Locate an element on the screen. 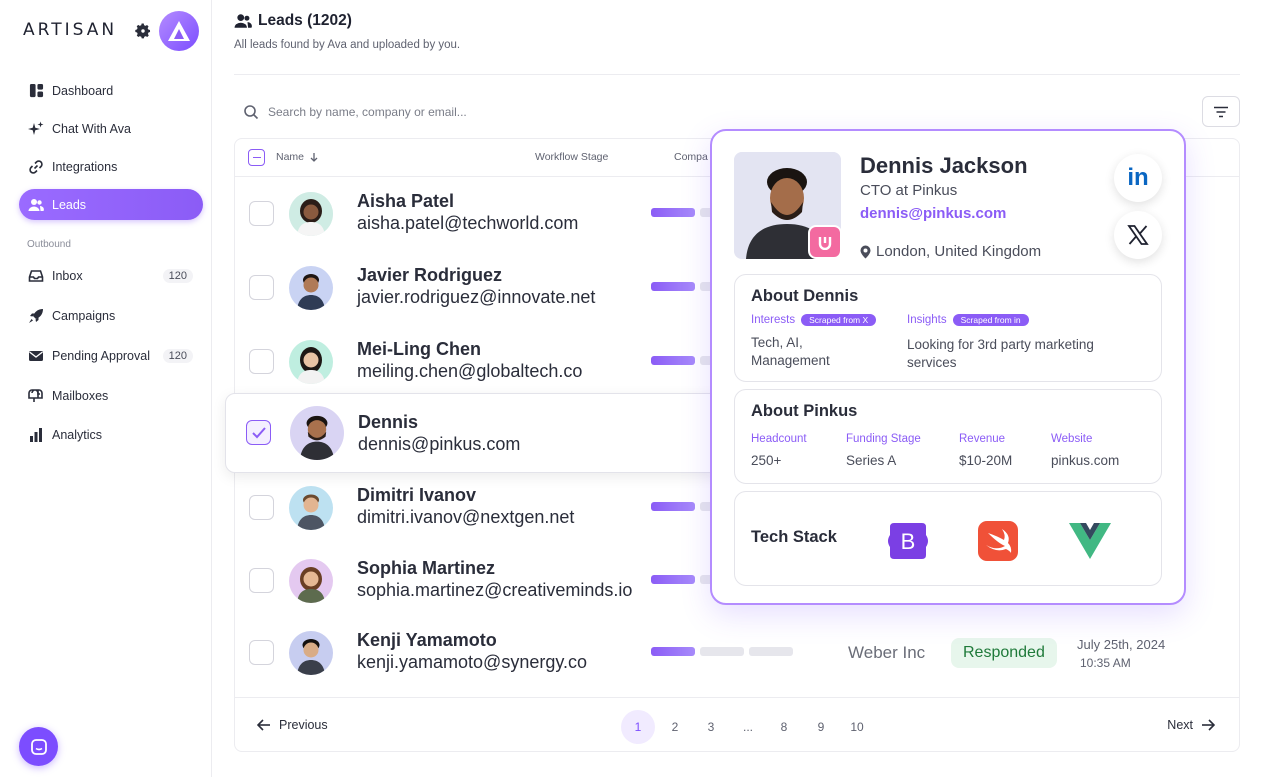  inbox-icon is located at coordinates (36, 276).